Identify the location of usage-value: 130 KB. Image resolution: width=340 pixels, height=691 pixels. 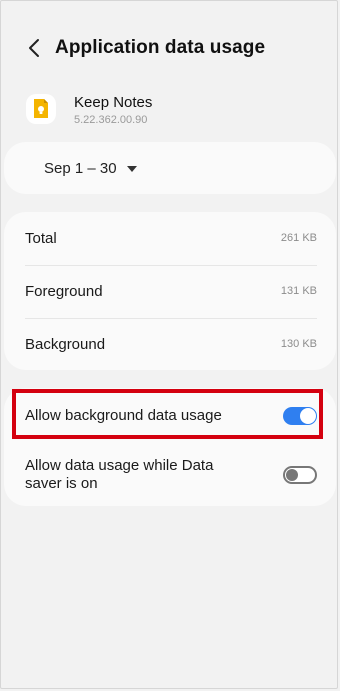
(298, 344).